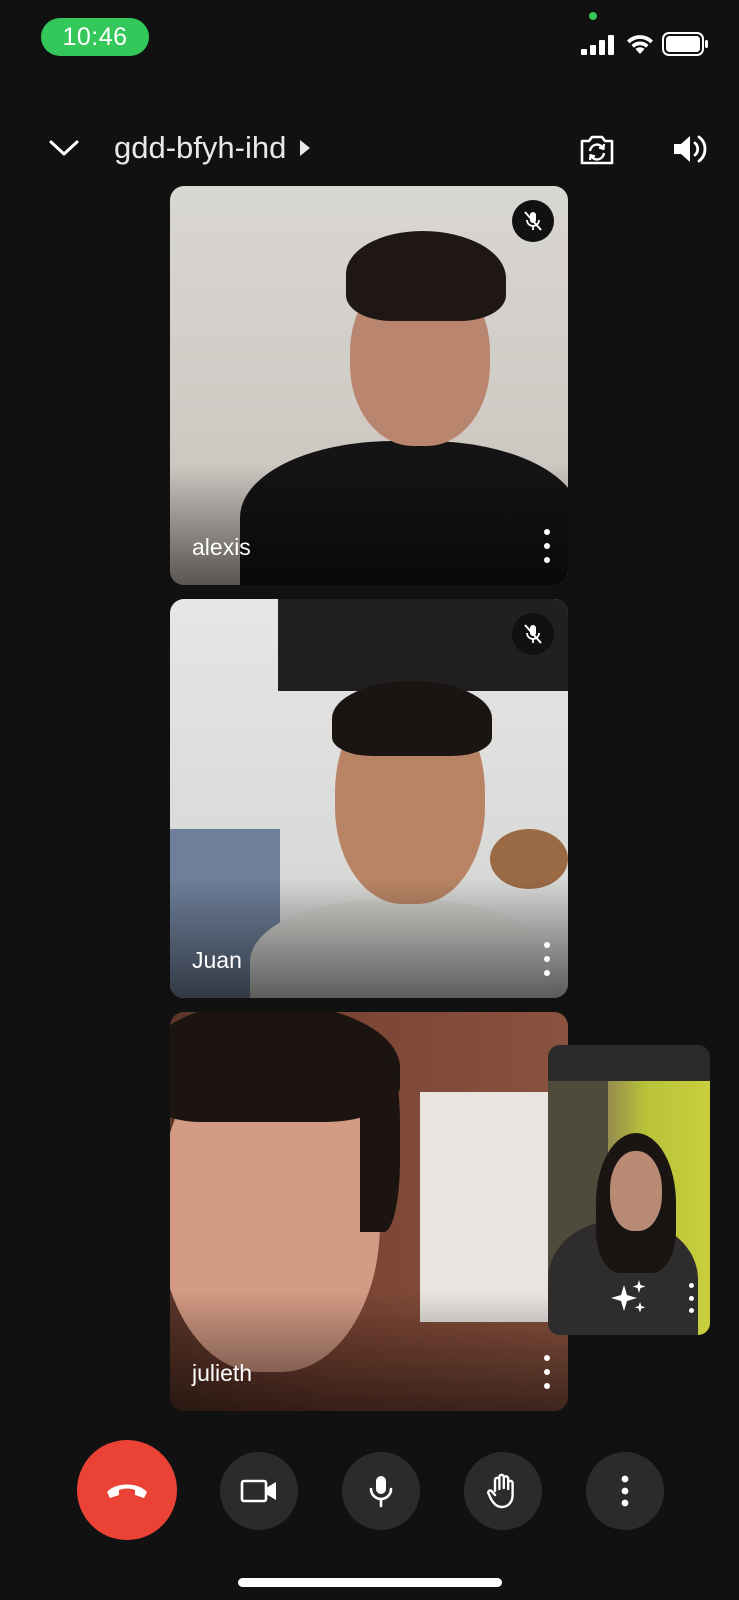 The image size is (739, 1600). I want to click on participant-tile: julieth, so click(369, 1211).